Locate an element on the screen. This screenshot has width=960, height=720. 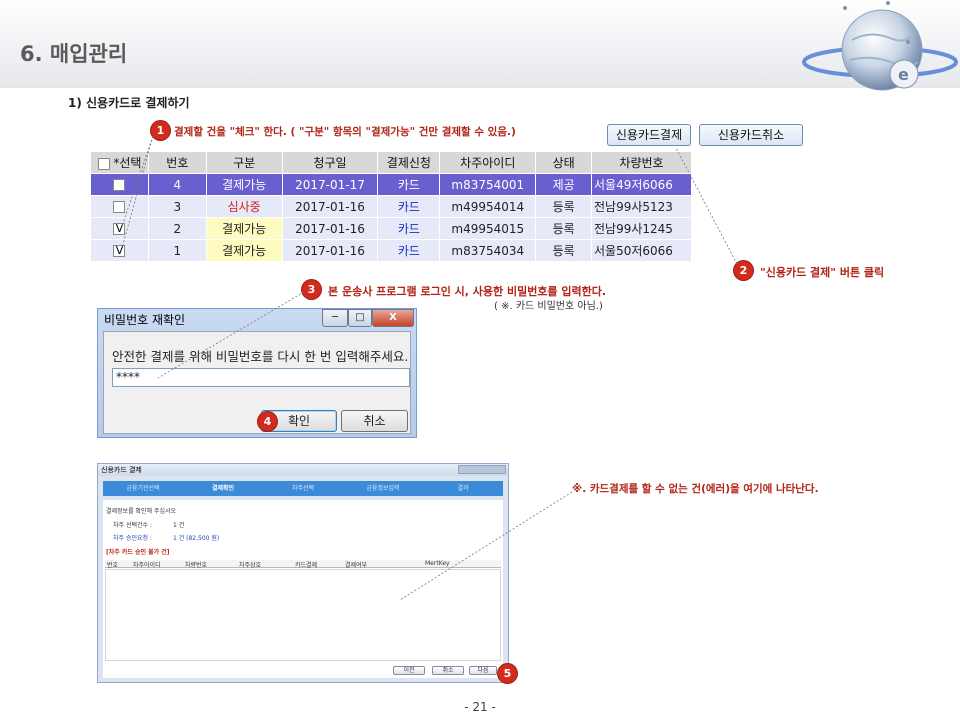
select-all-checkbox is located at coordinates (103, 163).